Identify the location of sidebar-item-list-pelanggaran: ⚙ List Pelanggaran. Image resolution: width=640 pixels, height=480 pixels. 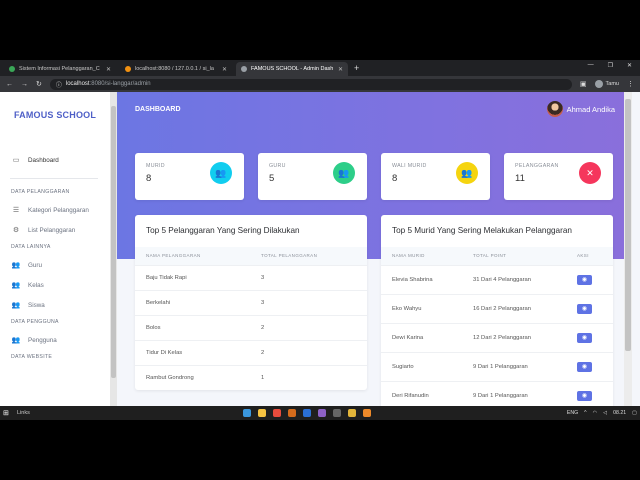
(55, 230).